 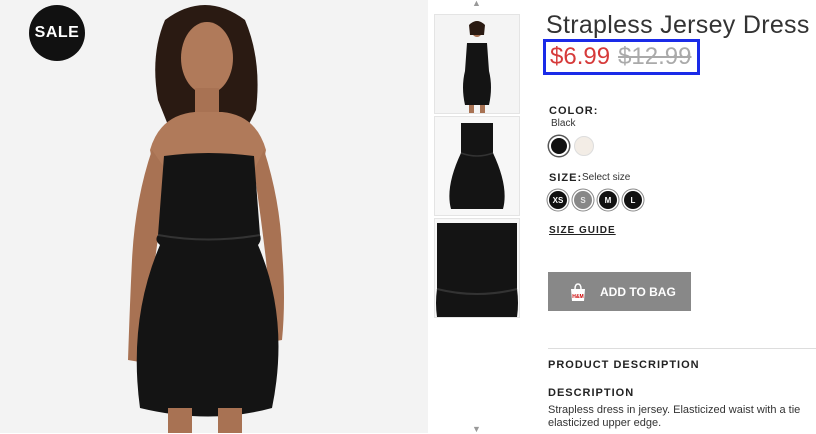 What do you see at coordinates (591, 393) in the screenshot?
I see `description-heading: DESCRIPTION` at bounding box center [591, 393].